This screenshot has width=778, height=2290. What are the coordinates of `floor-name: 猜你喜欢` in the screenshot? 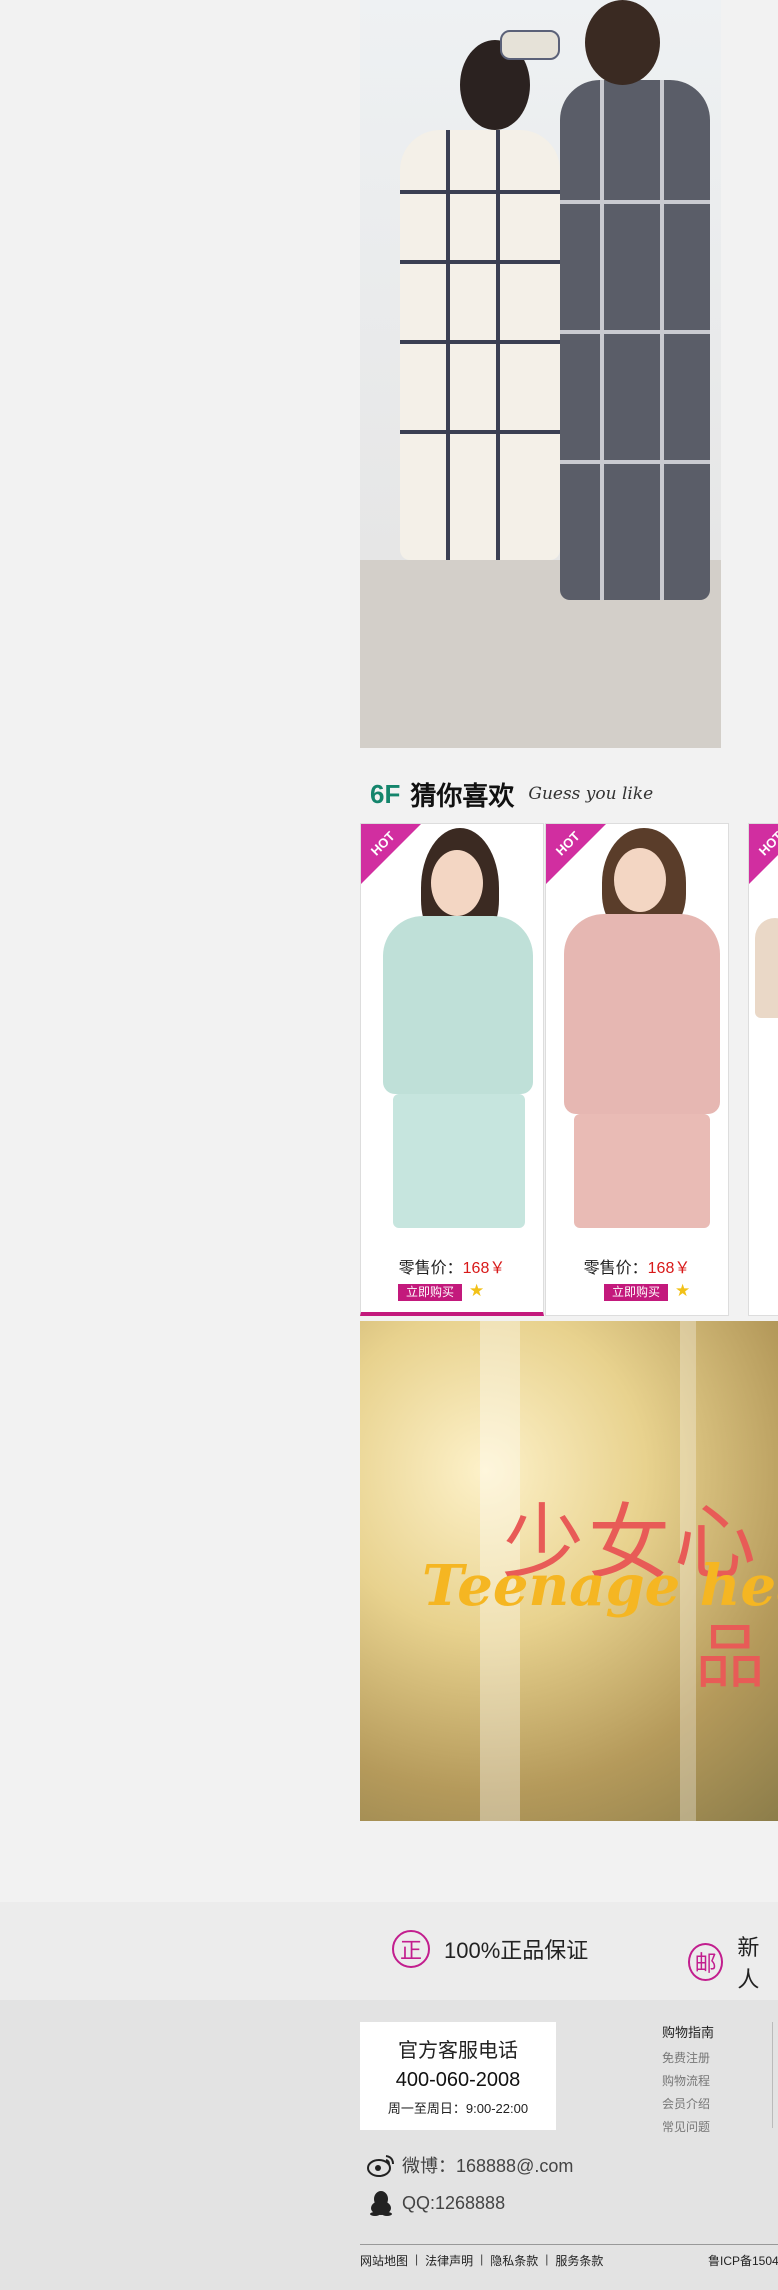 It's located at (462, 795).